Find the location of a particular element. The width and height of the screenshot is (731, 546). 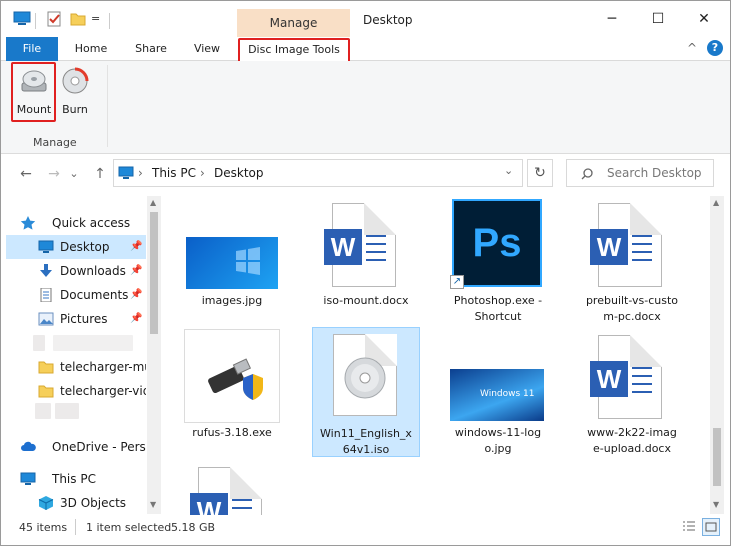

nav-label: OneDrive - Person is located at coordinates (99, 447).